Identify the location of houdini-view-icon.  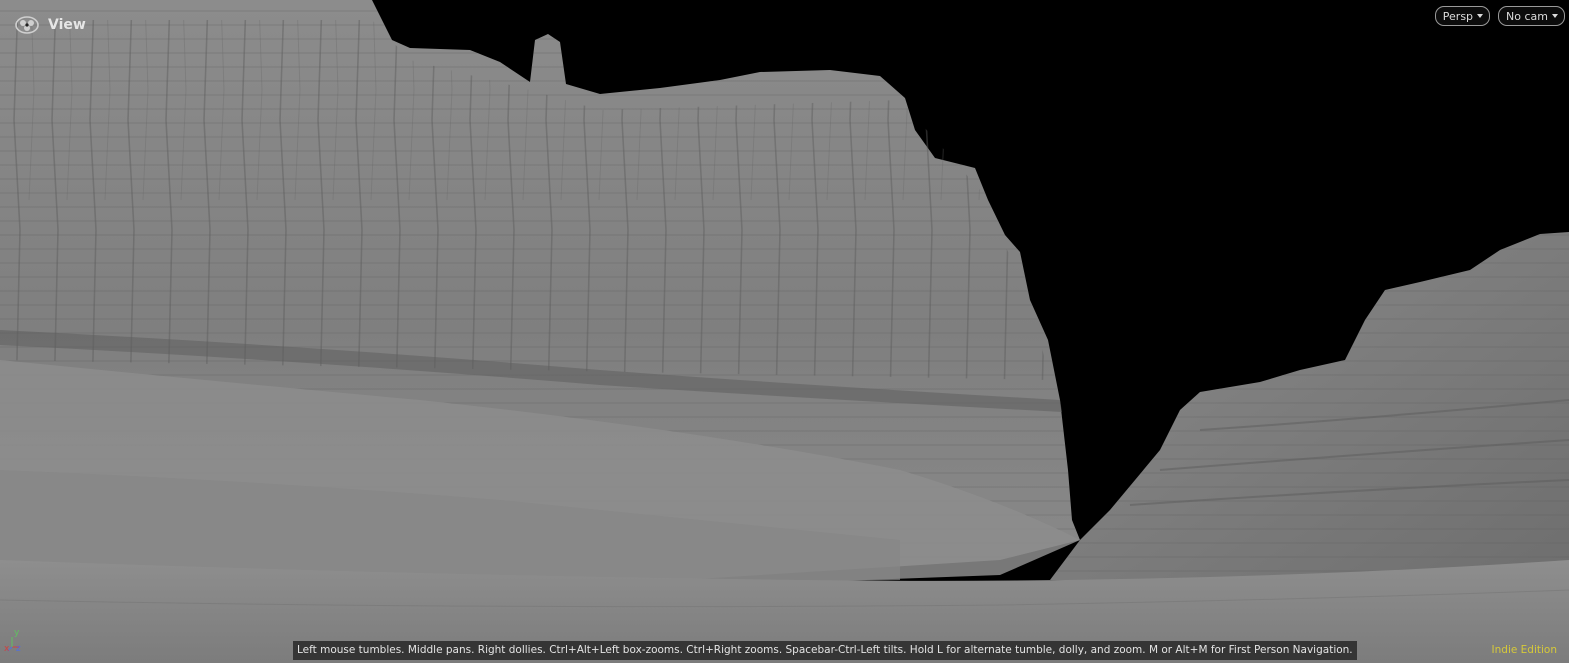
(27, 25).